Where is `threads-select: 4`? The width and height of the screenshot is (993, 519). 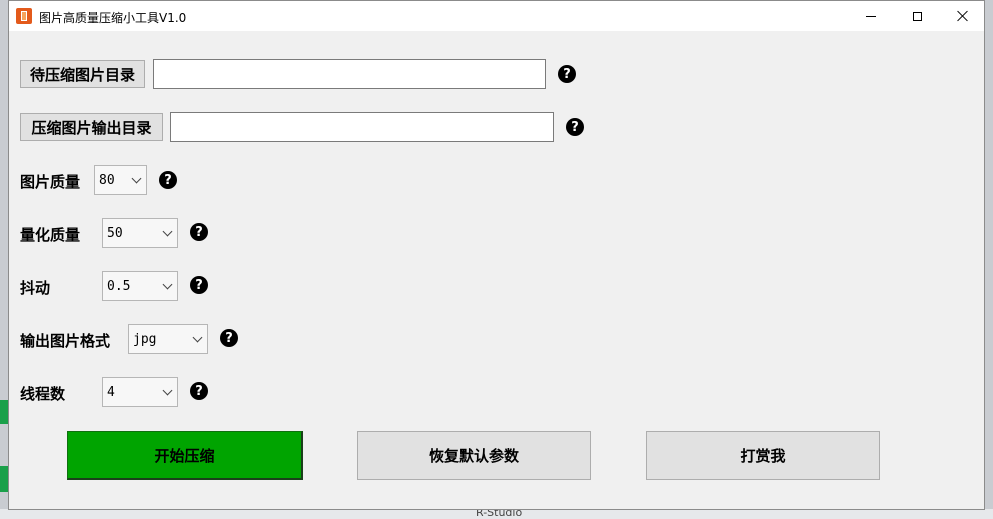 threads-select: 4 is located at coordinates (140, 392).